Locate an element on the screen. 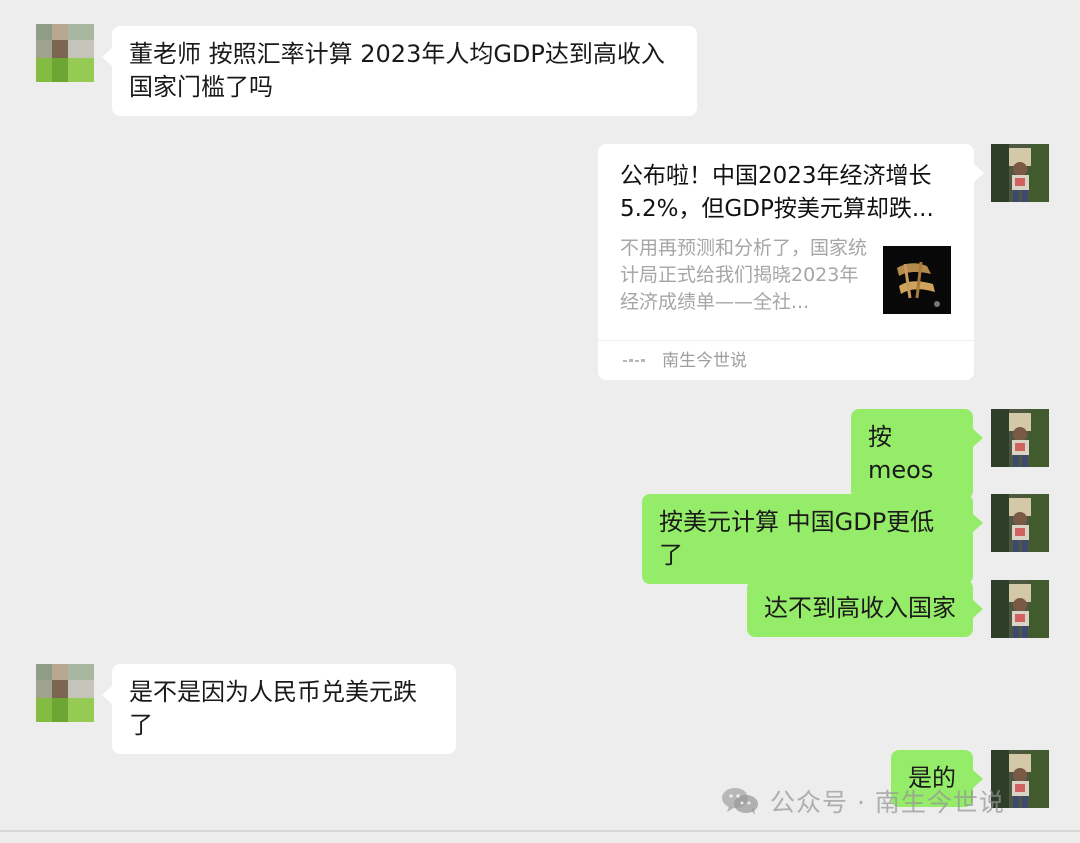 Image resolution: width=1080 pixels, height=843 pixels. wechat-watermark: 公众号 · 南生今世说 is located at coordinates (862, 801).